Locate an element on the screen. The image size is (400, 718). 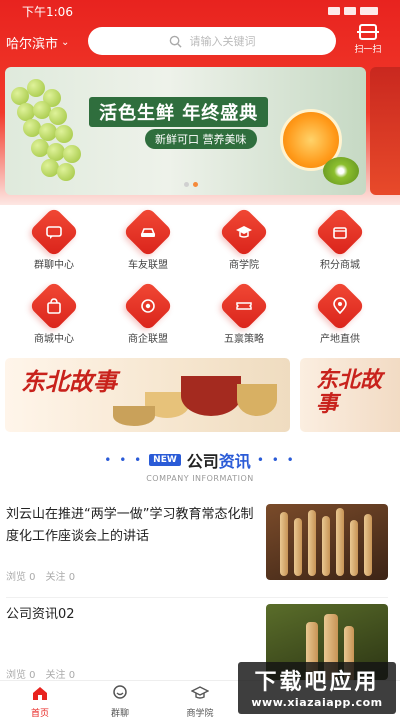
city-selector: 哈尔滨市 ⌄ is located at coordinates (37, 42).